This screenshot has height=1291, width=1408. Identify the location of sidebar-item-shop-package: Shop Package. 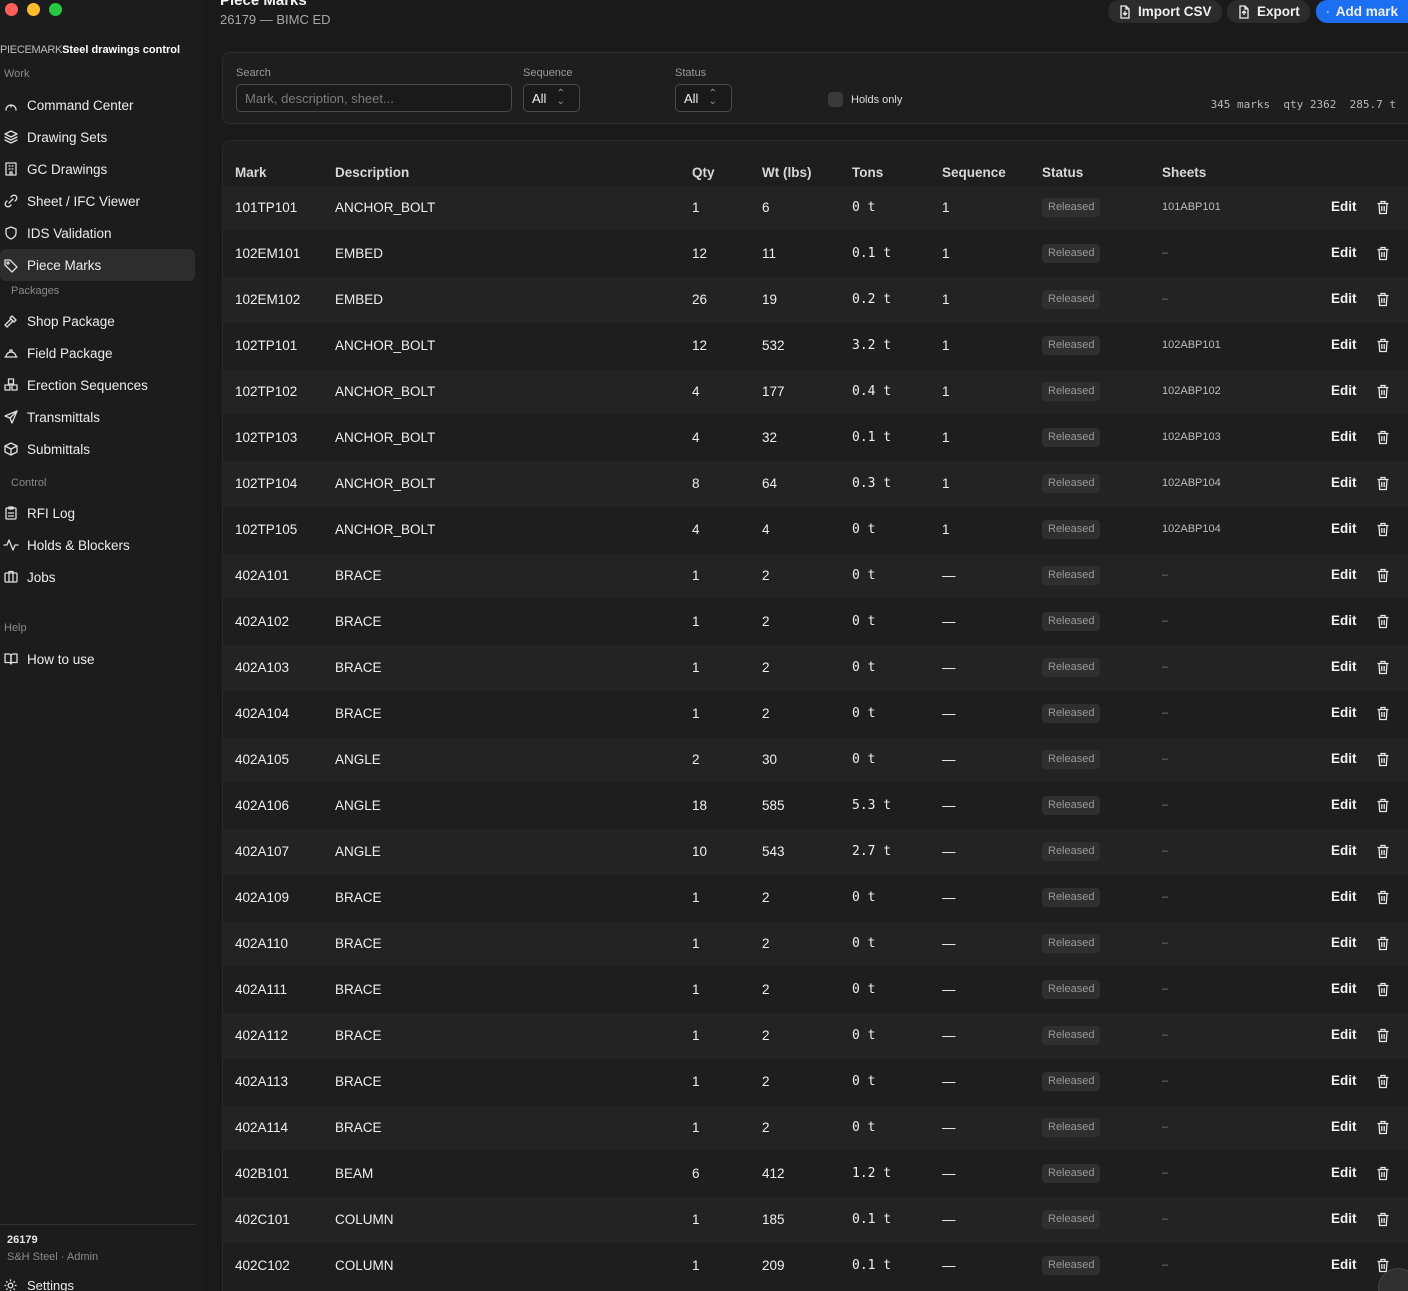
(97, 321).